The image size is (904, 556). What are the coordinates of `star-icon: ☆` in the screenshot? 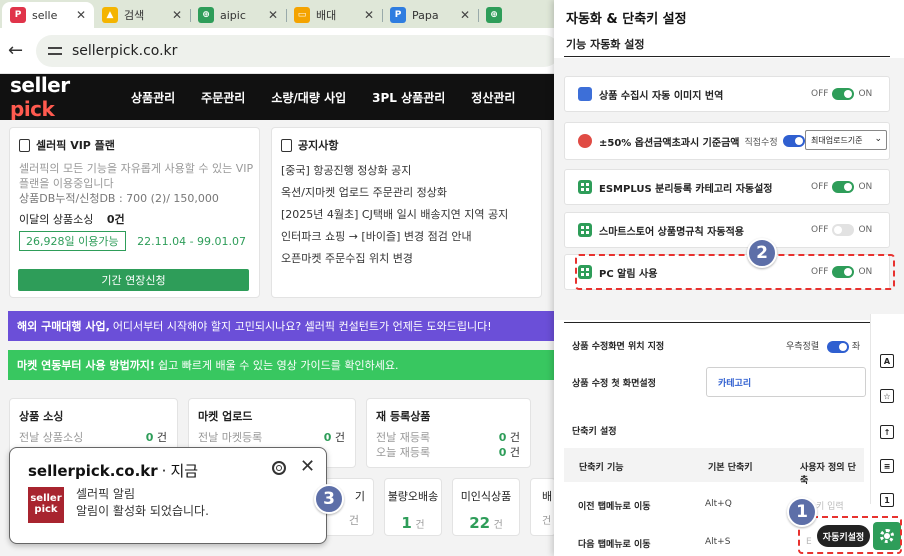 It's located at (887, 396).